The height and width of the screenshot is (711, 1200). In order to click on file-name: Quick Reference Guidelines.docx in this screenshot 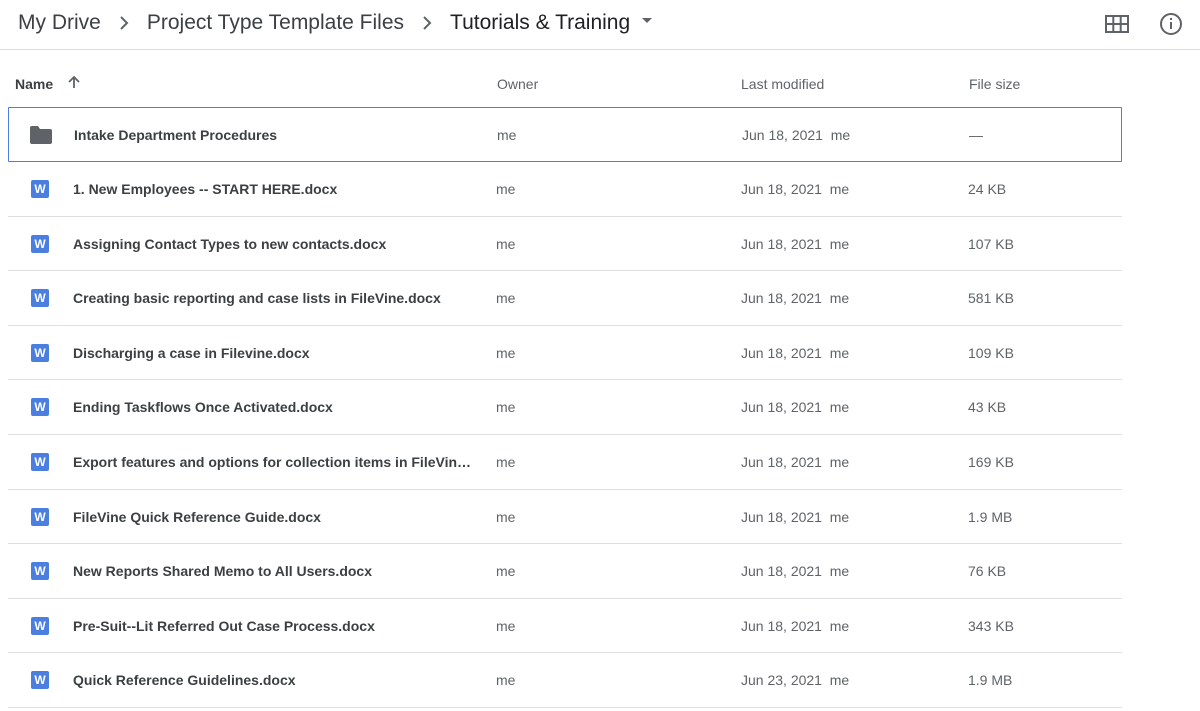, I will do `click(184, 680)`.